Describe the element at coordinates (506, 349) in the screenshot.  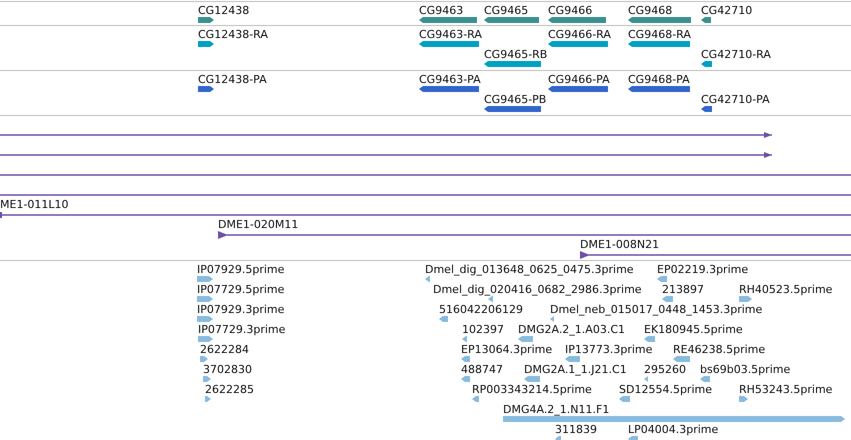
I see `feature-label: EP13064.3prime` at that location.